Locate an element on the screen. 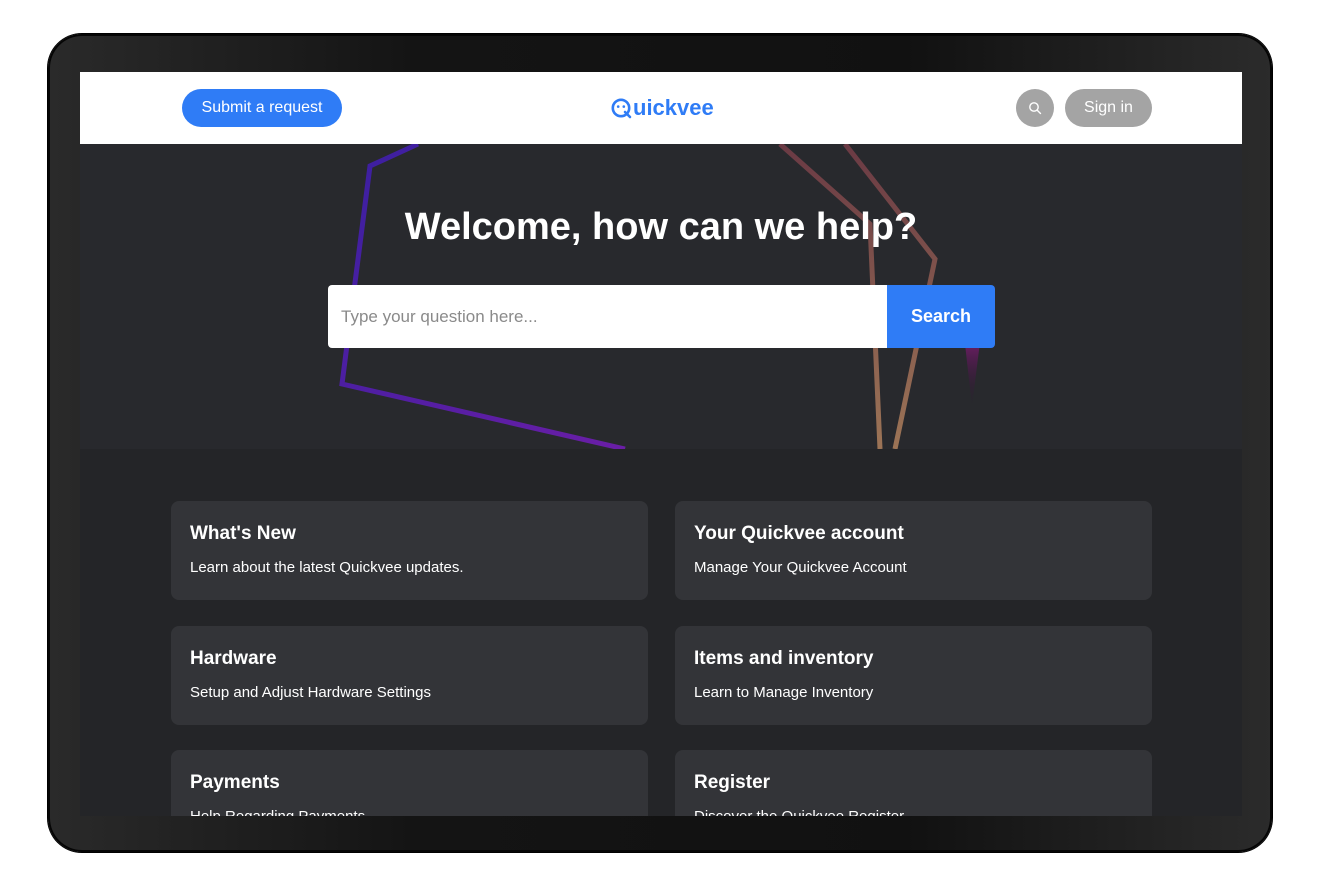 This screenshot has width=1320, height=886. category-card-payments: Payments Help Regarding Payments is located at coordinates (409, 783).